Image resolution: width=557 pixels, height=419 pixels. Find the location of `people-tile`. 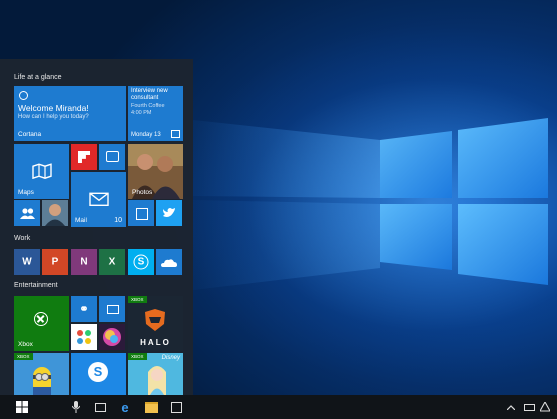

people-tile is located at coordinates (27, 213).